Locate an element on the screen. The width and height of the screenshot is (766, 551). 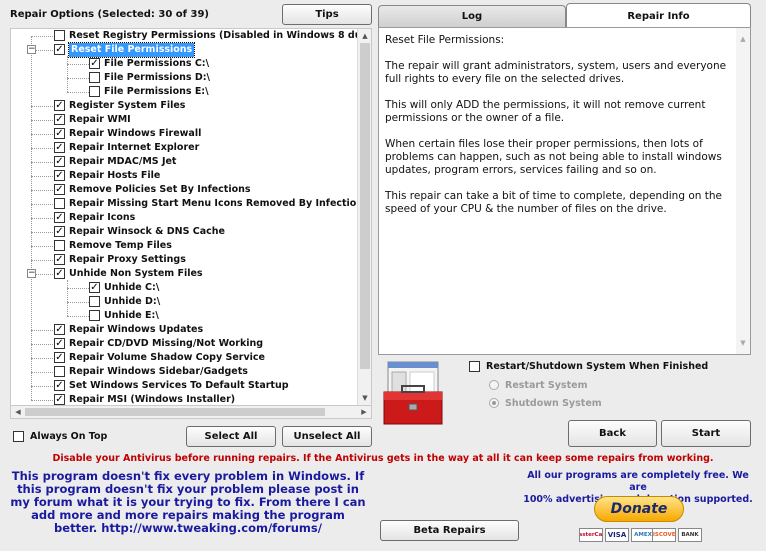
tree-row: Unhide E:\ is located at coordinates (185, 316).